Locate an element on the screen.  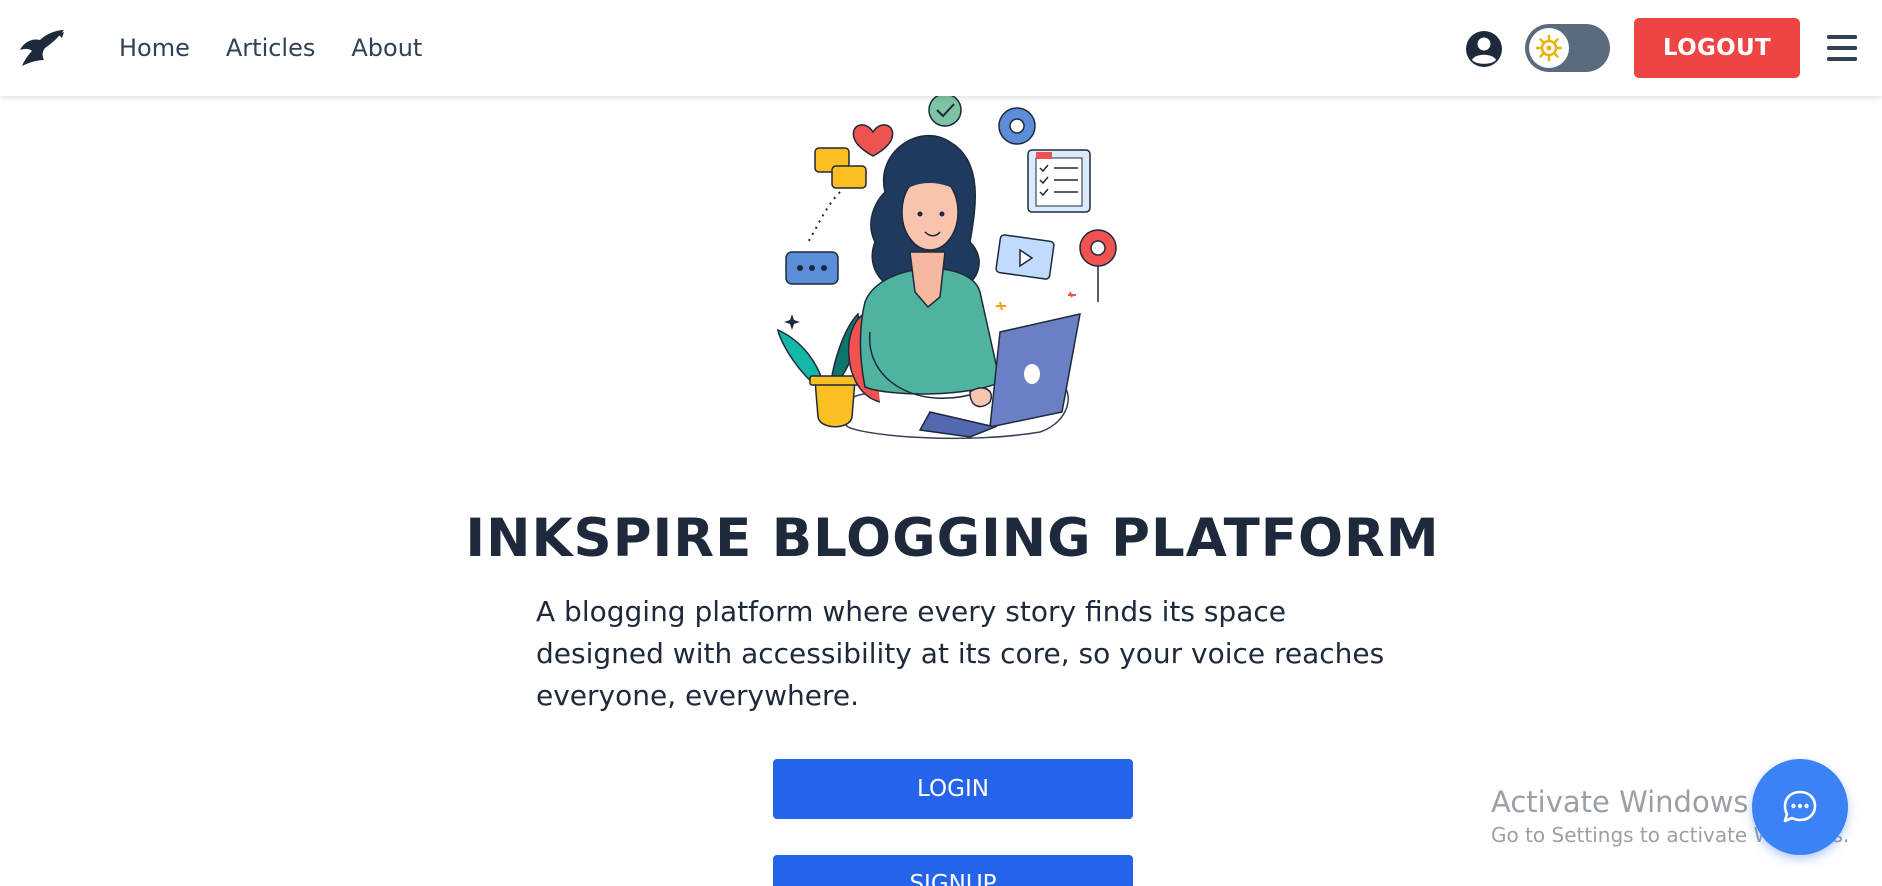
nav-link-articles: Articles is located at coordinates (271, 48).